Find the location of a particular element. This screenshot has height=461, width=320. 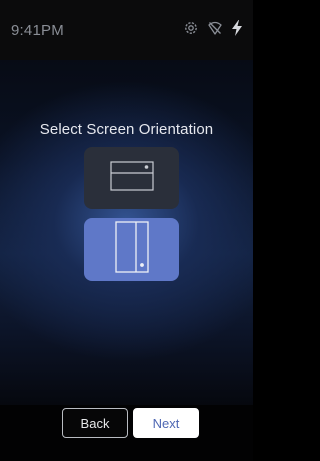

back-button: Back is located at coordinates (95, 423).